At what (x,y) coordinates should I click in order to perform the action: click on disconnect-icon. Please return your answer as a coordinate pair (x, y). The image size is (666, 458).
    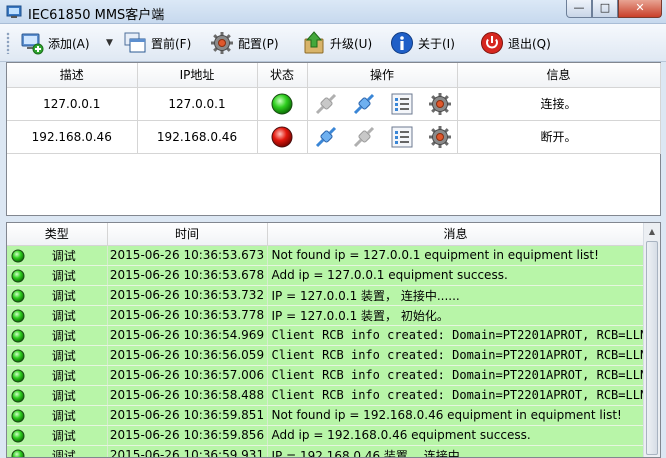
    Looking at the image, I should click on (364, 104).